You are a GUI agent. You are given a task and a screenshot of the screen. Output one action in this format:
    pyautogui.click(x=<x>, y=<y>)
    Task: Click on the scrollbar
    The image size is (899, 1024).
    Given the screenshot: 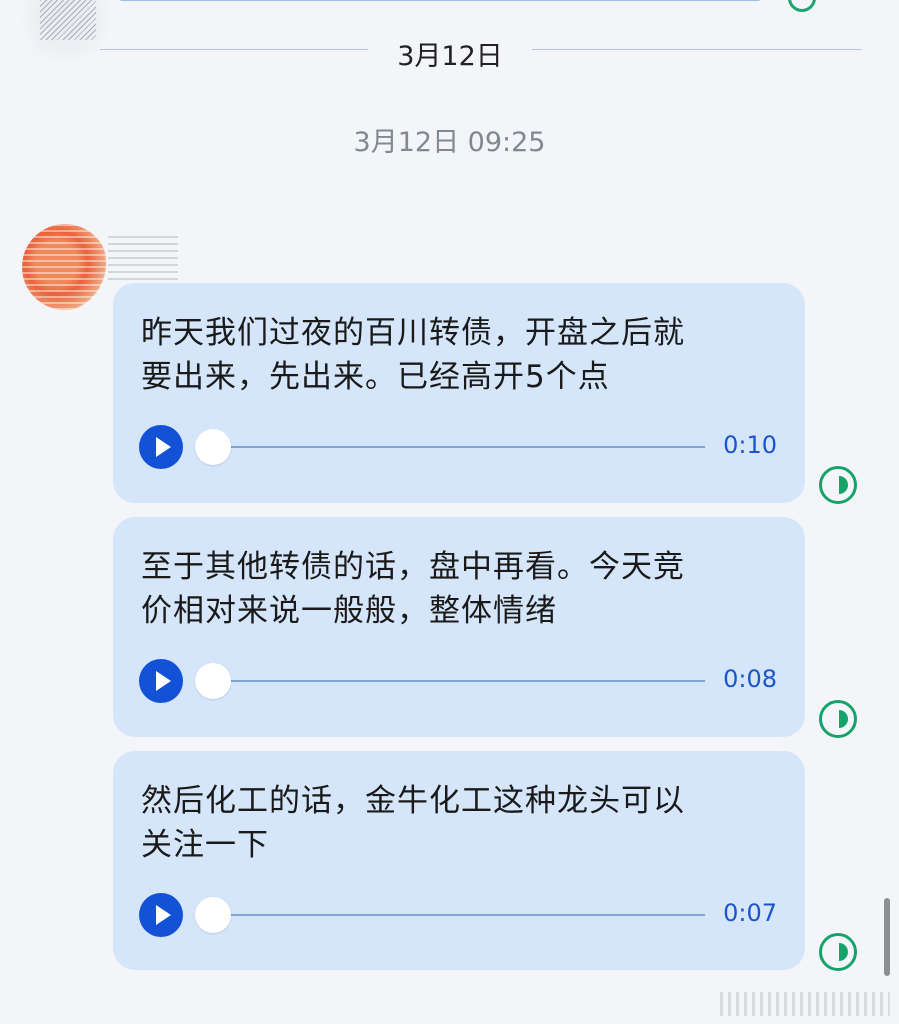 What is the action you would take?
    pyautogui.click(x=887, y=937)
    